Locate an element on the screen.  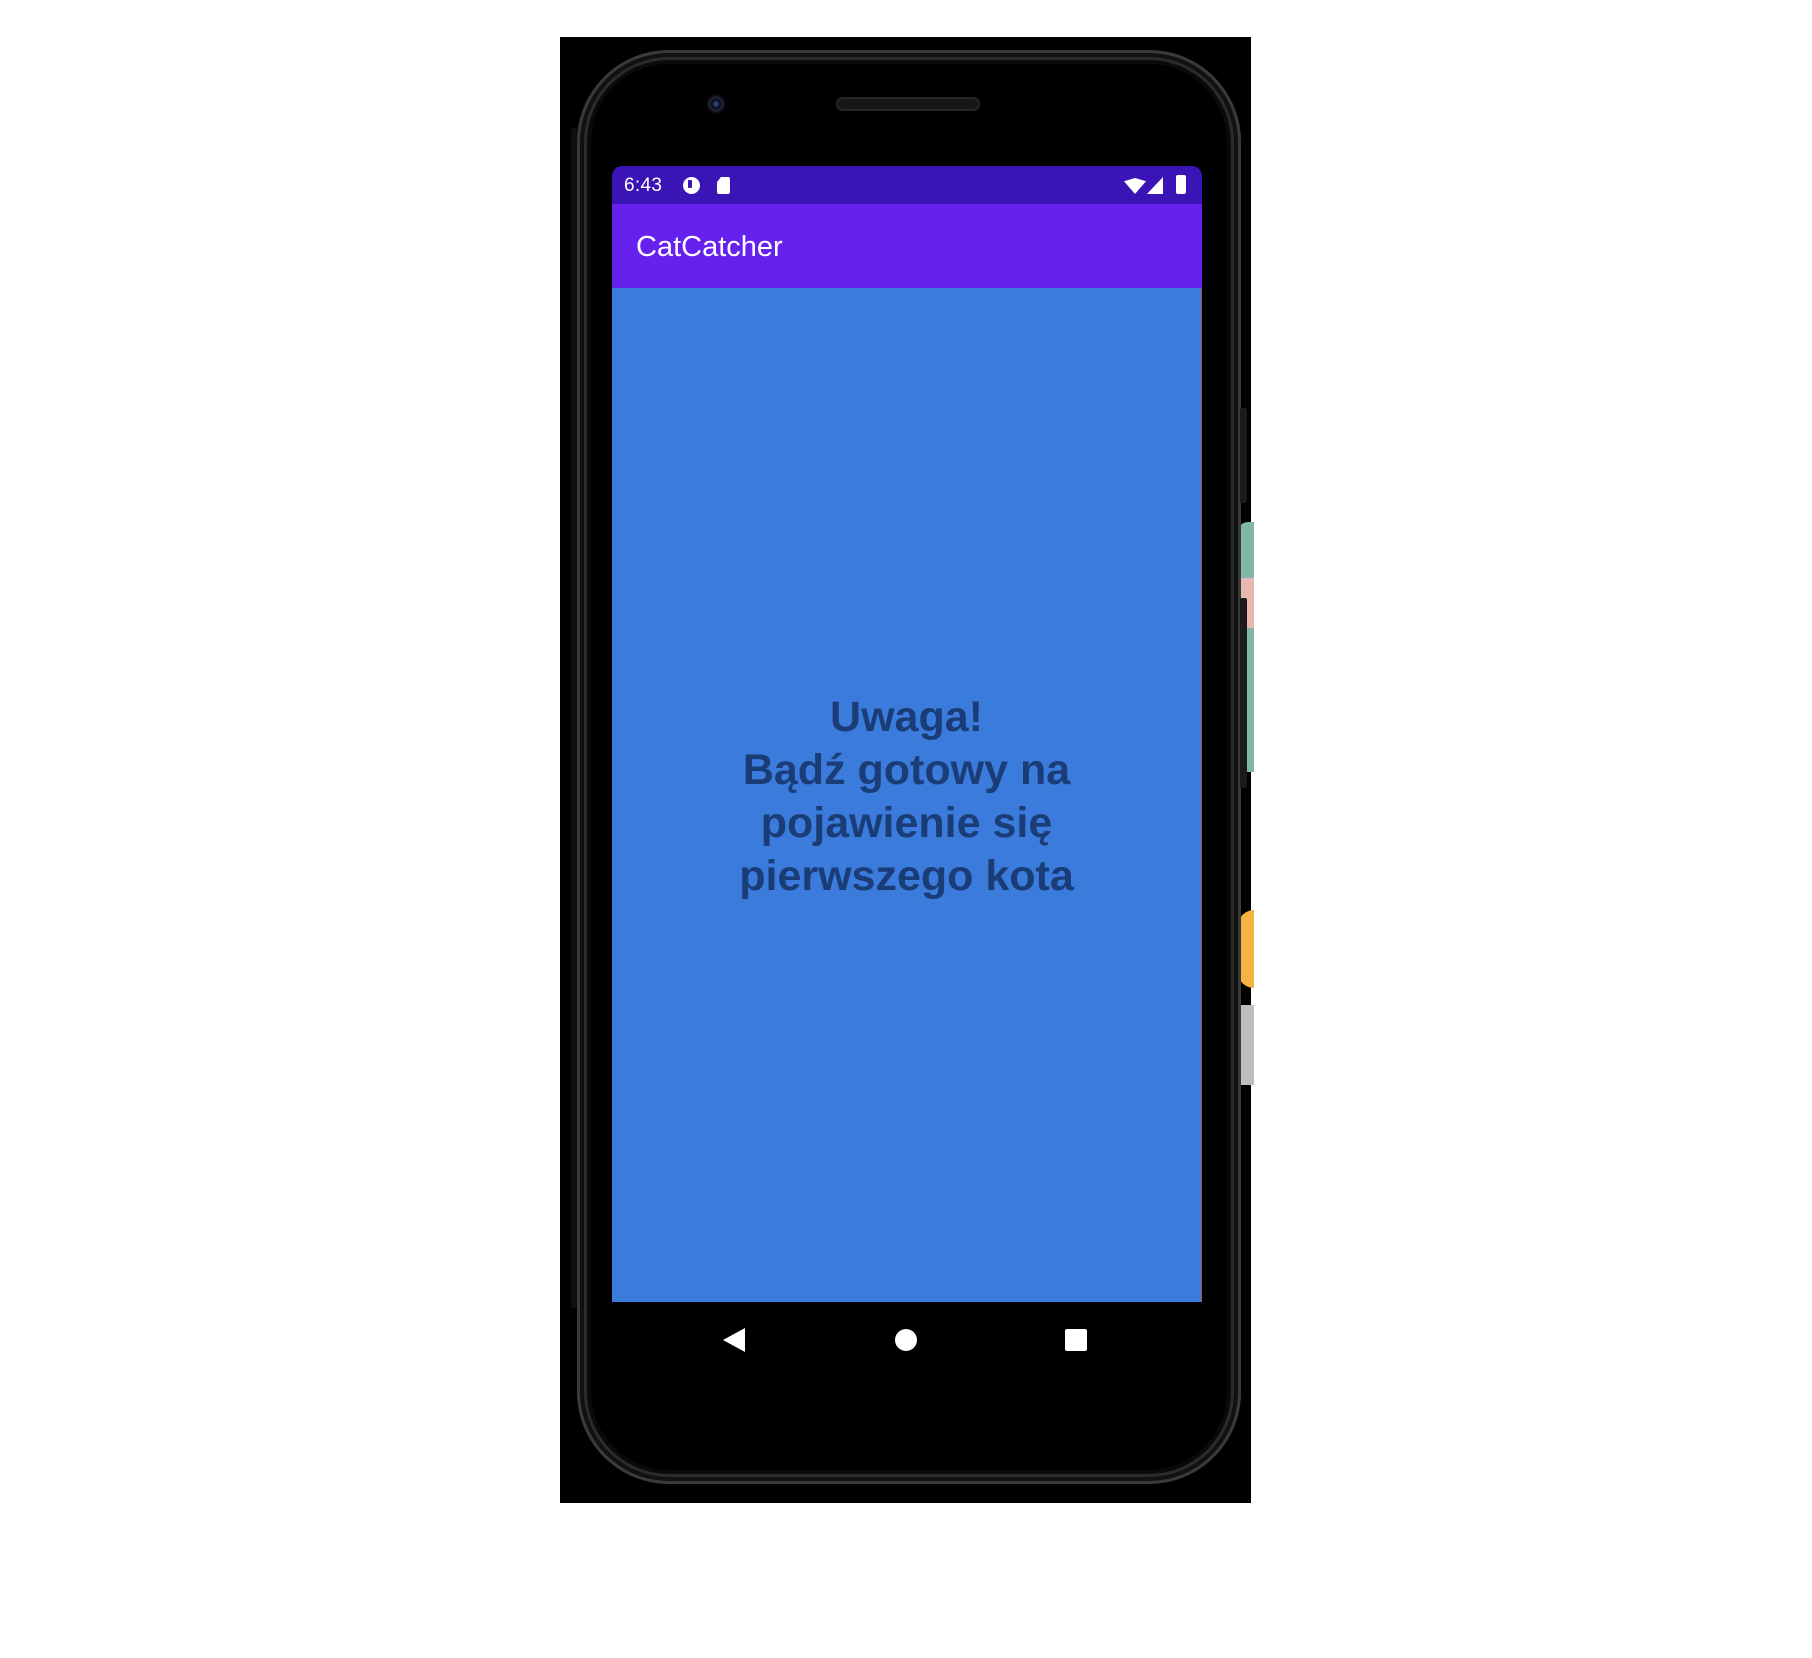
front-camera is located at coordinates (716, 104).